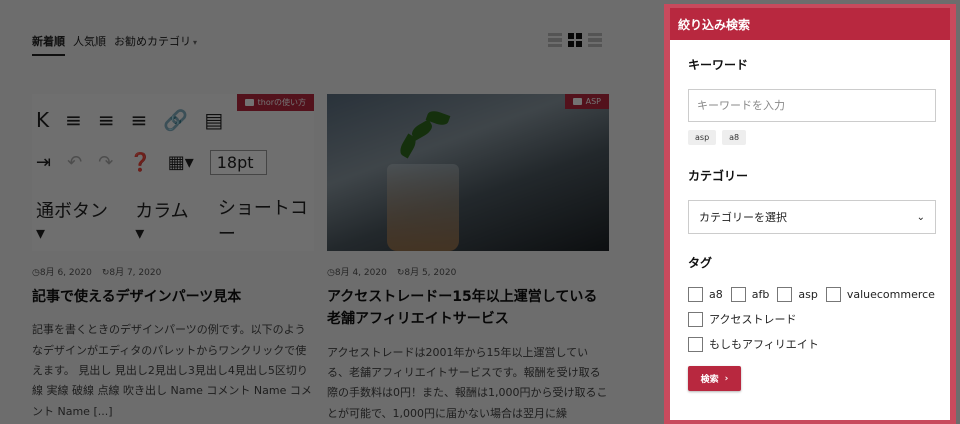 Image resolution: width=960 pixels, height=424 pixels. I want to click on redo-icon: ↷, so click(106, 162).